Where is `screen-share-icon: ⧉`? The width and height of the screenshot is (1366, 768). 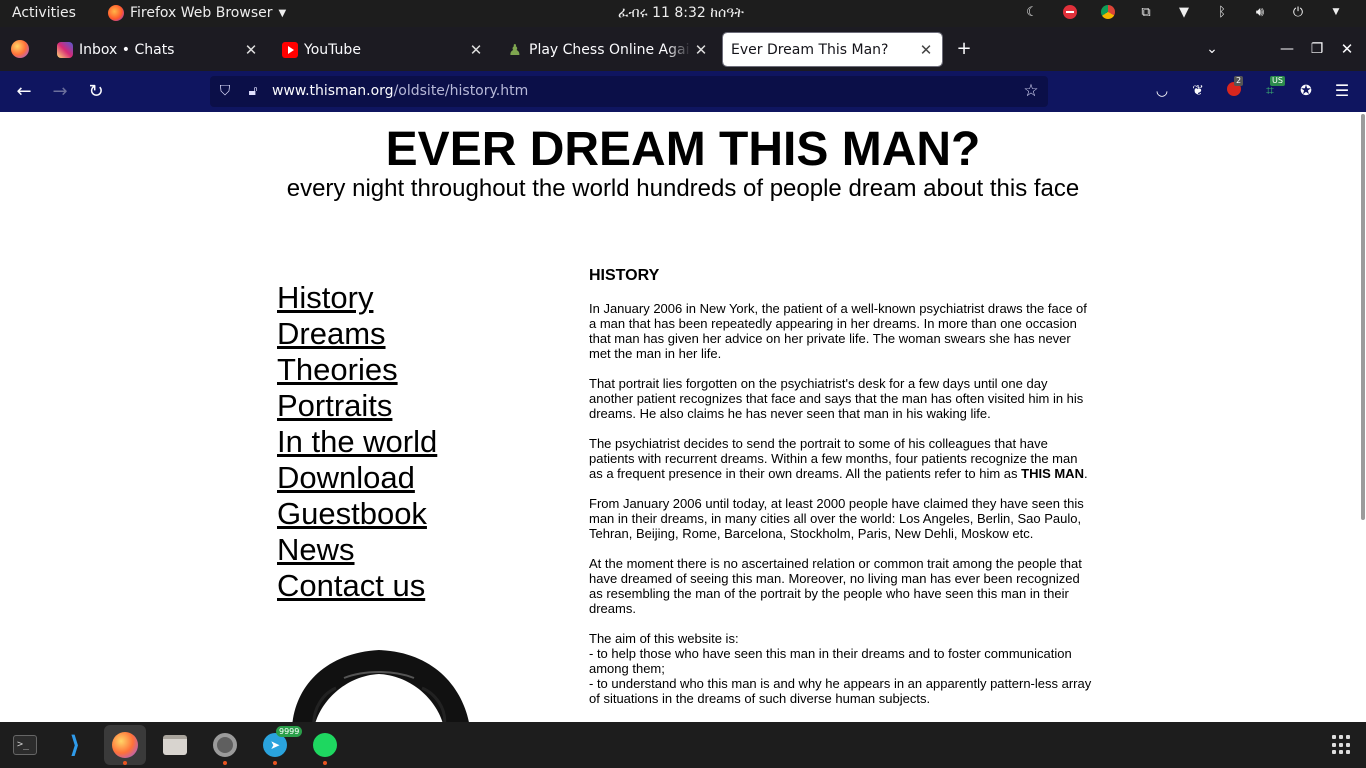 screen-share-icon: ⧉ is located at coordinates (1146, 12).